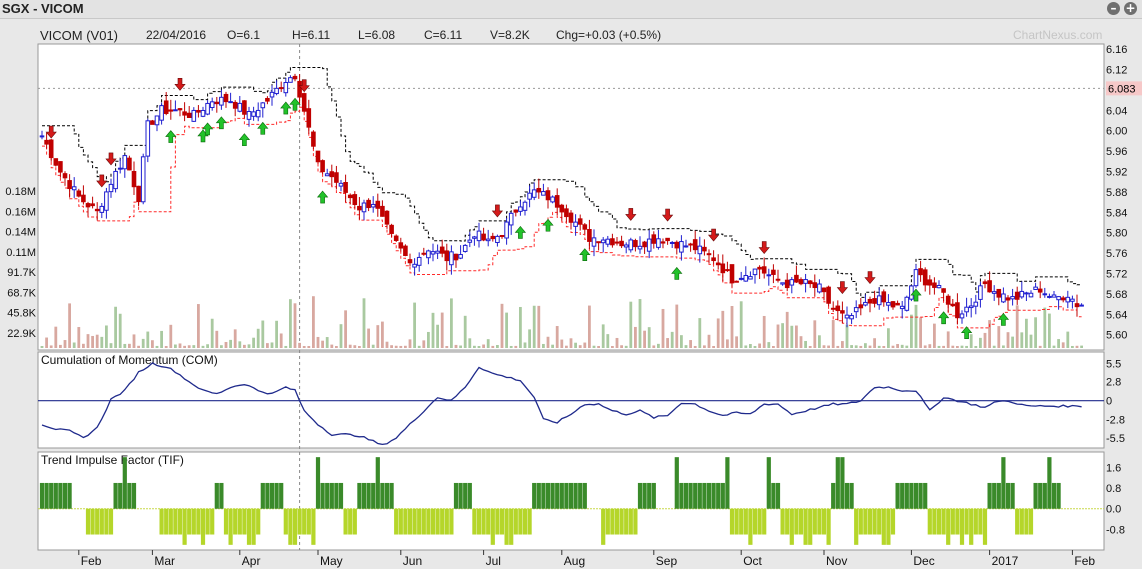 The image size is (1142, 569). Describe the element at coordinates (1116, 254) in the screenshot. I see `price-tick-label: 5.76` at that location.